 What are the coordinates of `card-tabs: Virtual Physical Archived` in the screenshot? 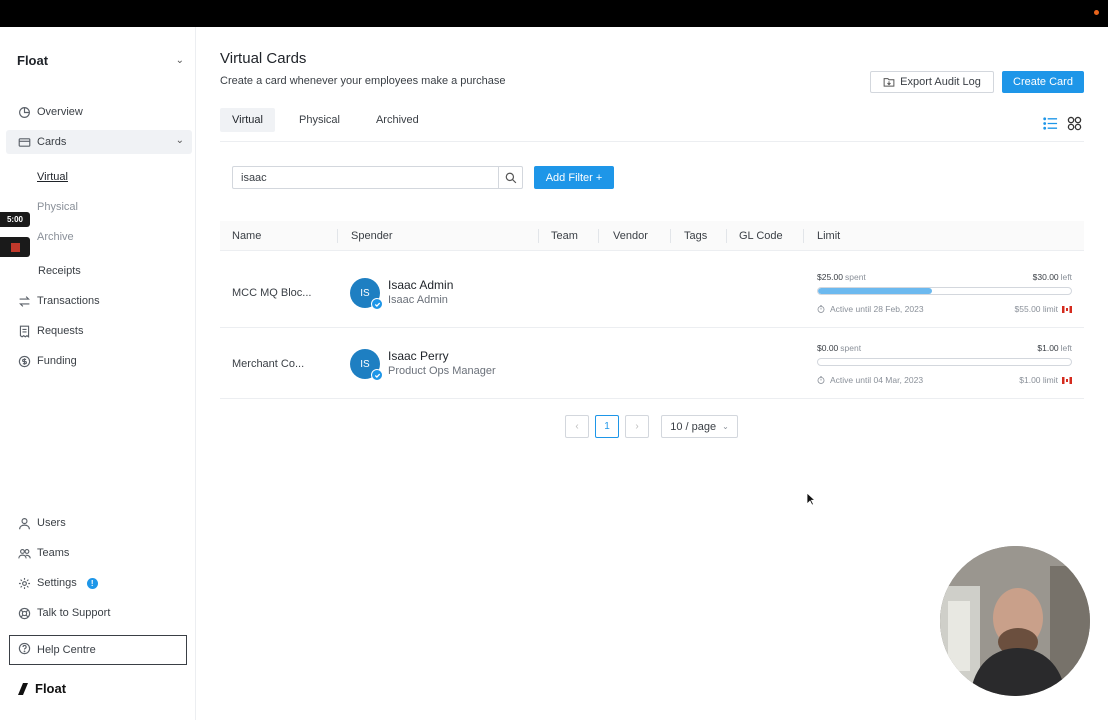 It's located at (331, 120).